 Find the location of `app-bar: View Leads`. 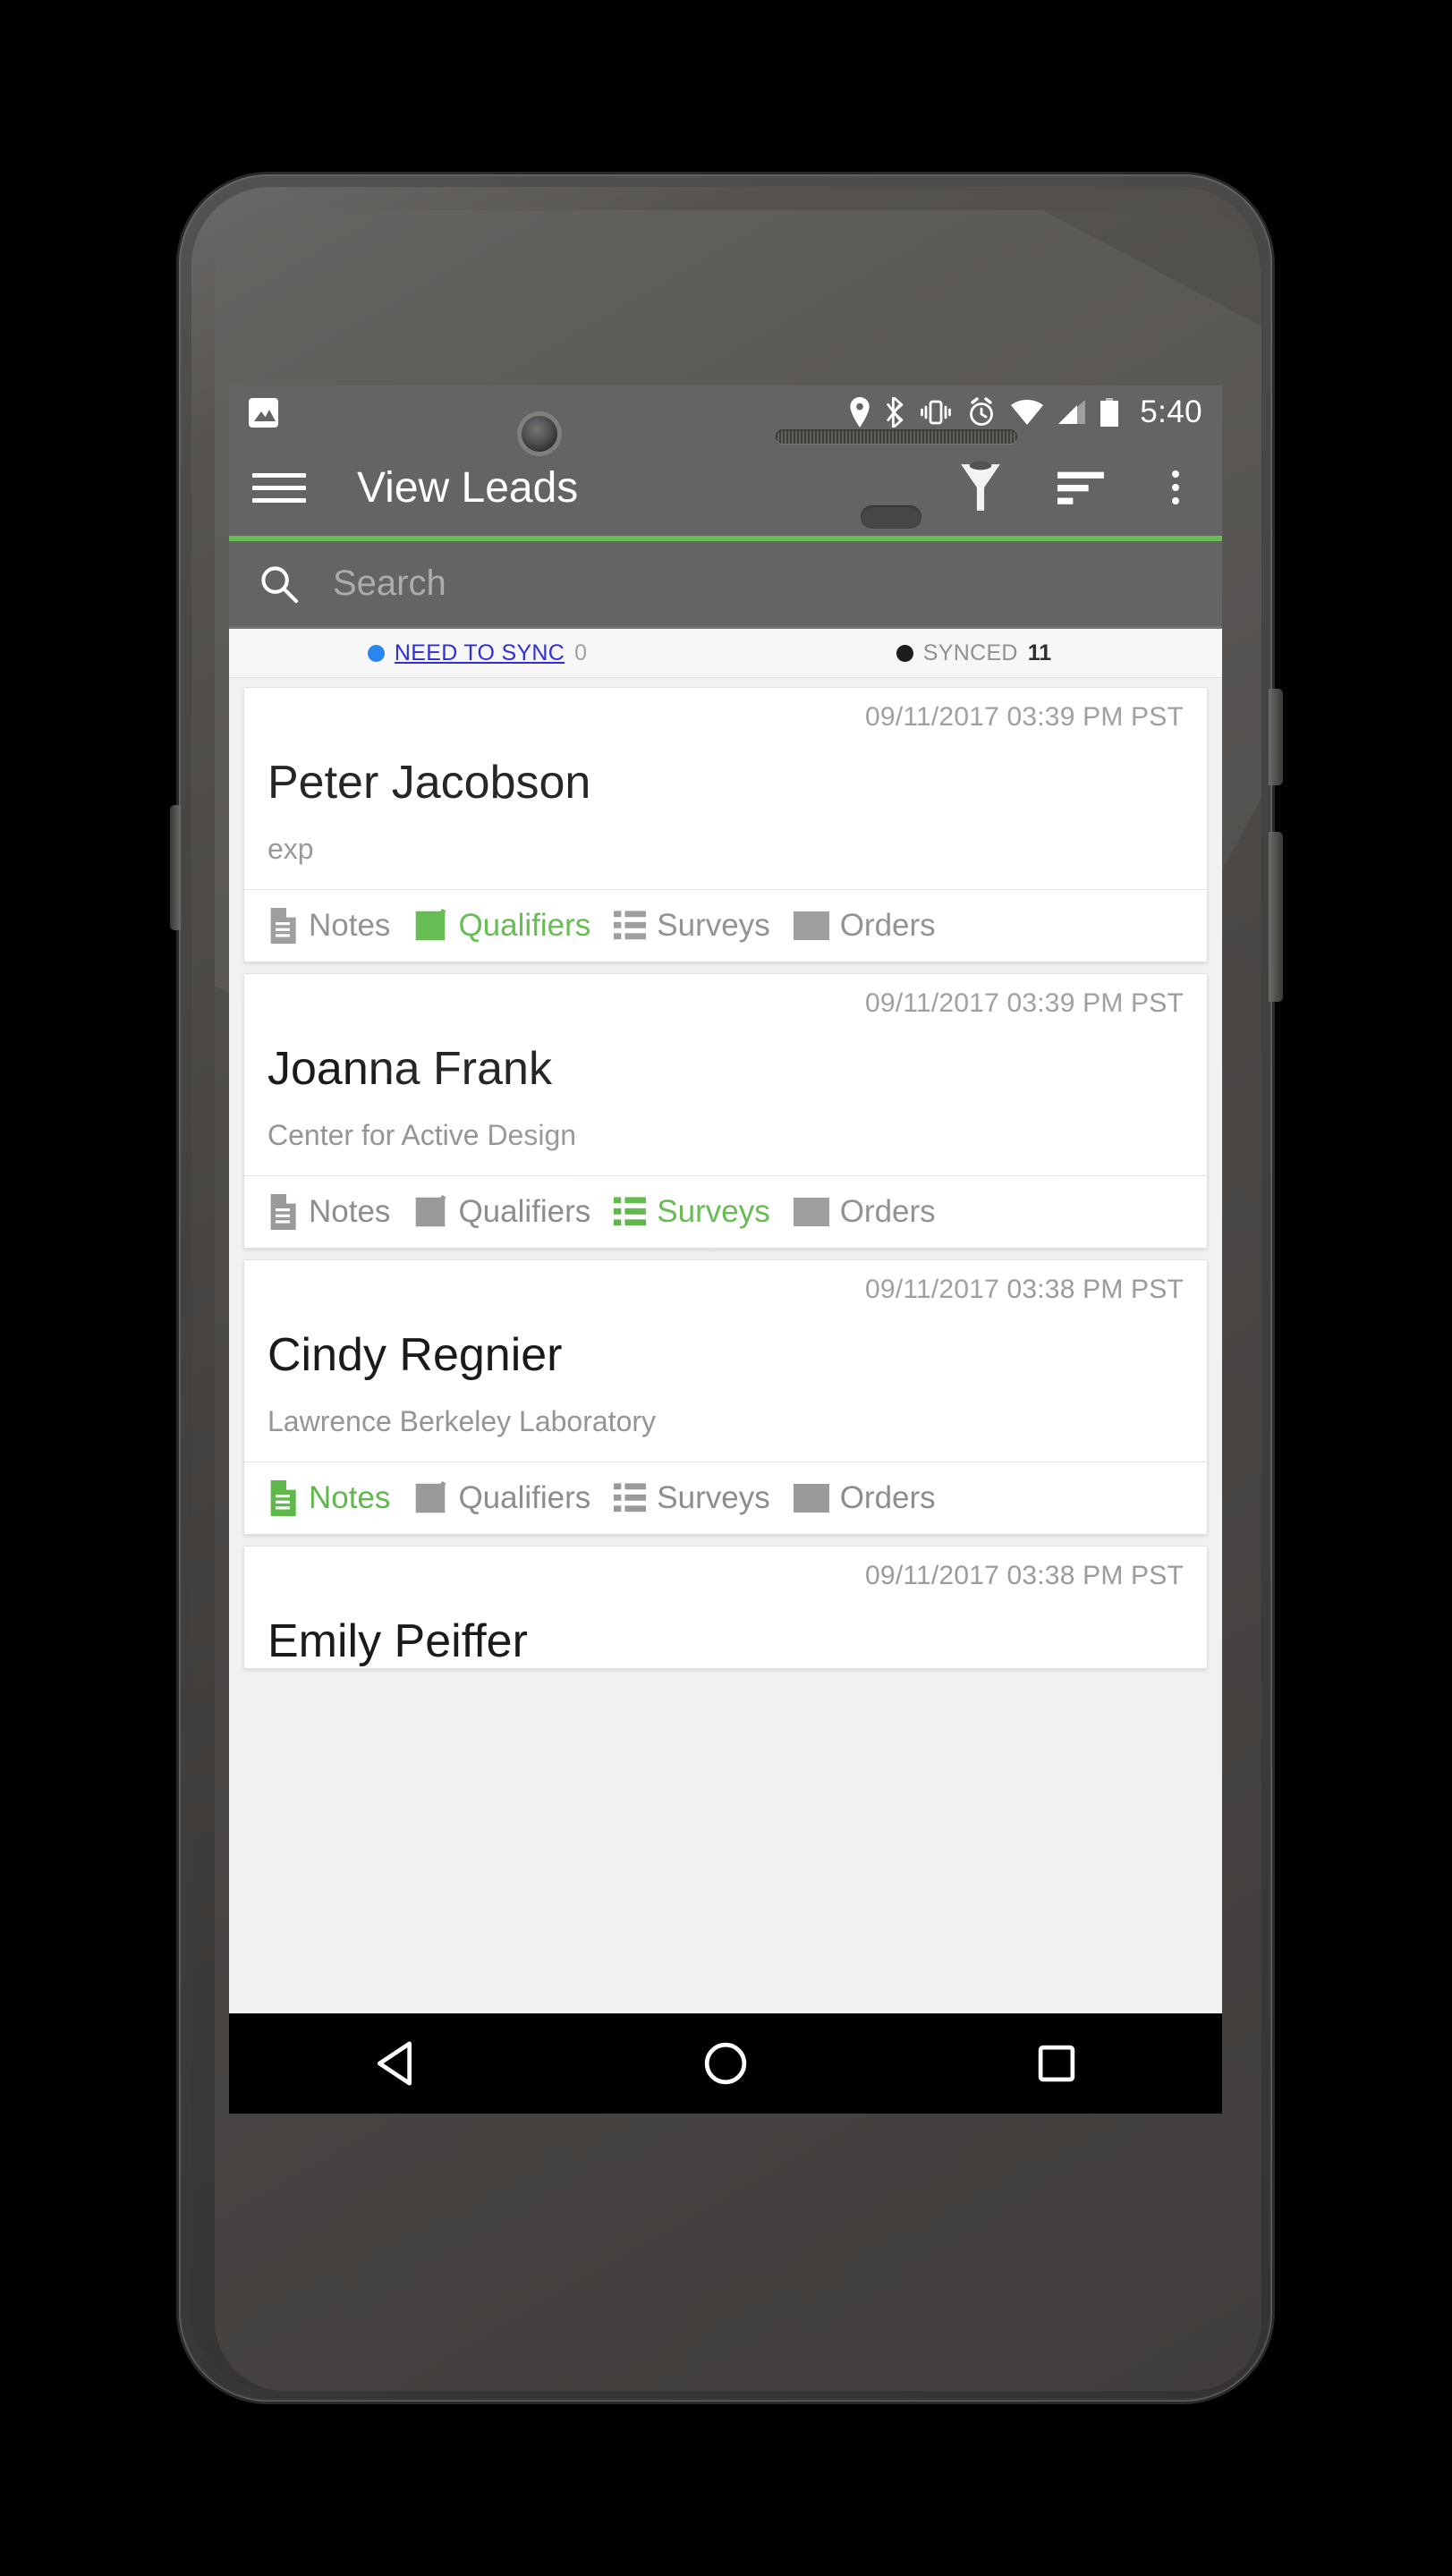

app-bar: View Leads is located at coordinates (725, 487).